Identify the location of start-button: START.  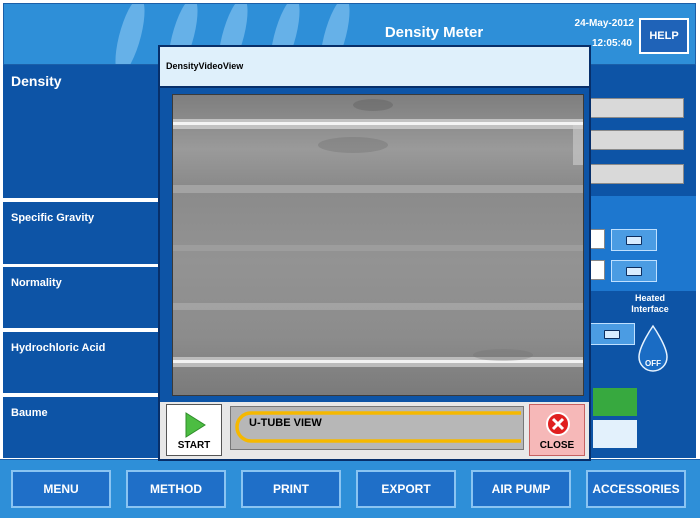
(194, 430).